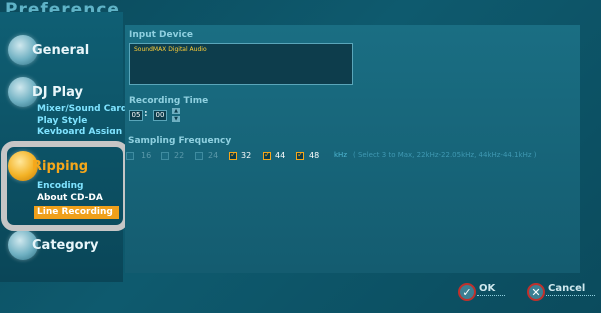 Image resolution: width=601 pixels, height=313 pixels. What do you see at coordinates (246, 155) in the screenshot?
I see `freq-32-label: 32` at bounding box center [246, 155].